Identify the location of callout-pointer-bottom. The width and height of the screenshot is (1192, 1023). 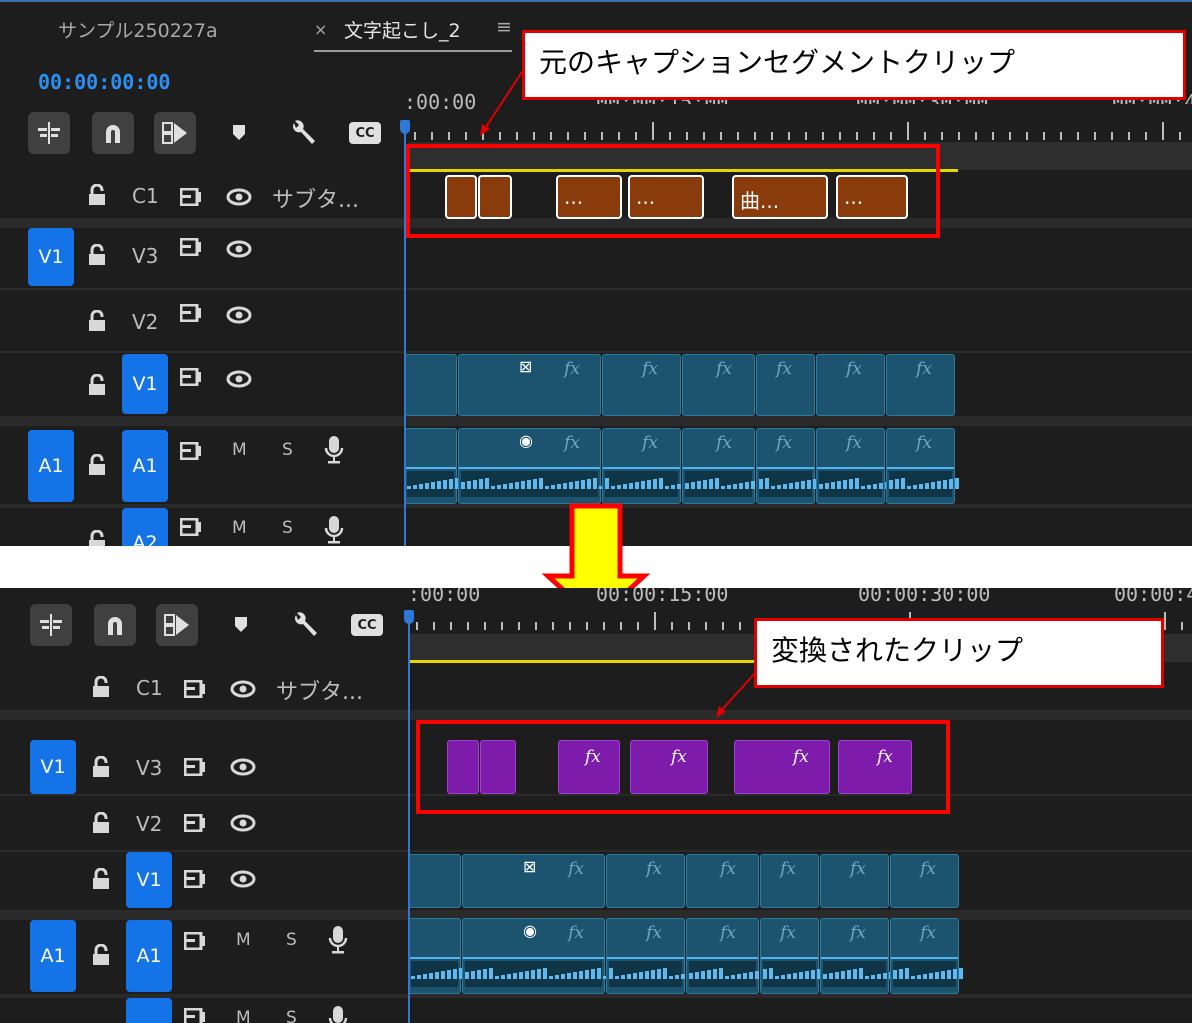
(736, 694).